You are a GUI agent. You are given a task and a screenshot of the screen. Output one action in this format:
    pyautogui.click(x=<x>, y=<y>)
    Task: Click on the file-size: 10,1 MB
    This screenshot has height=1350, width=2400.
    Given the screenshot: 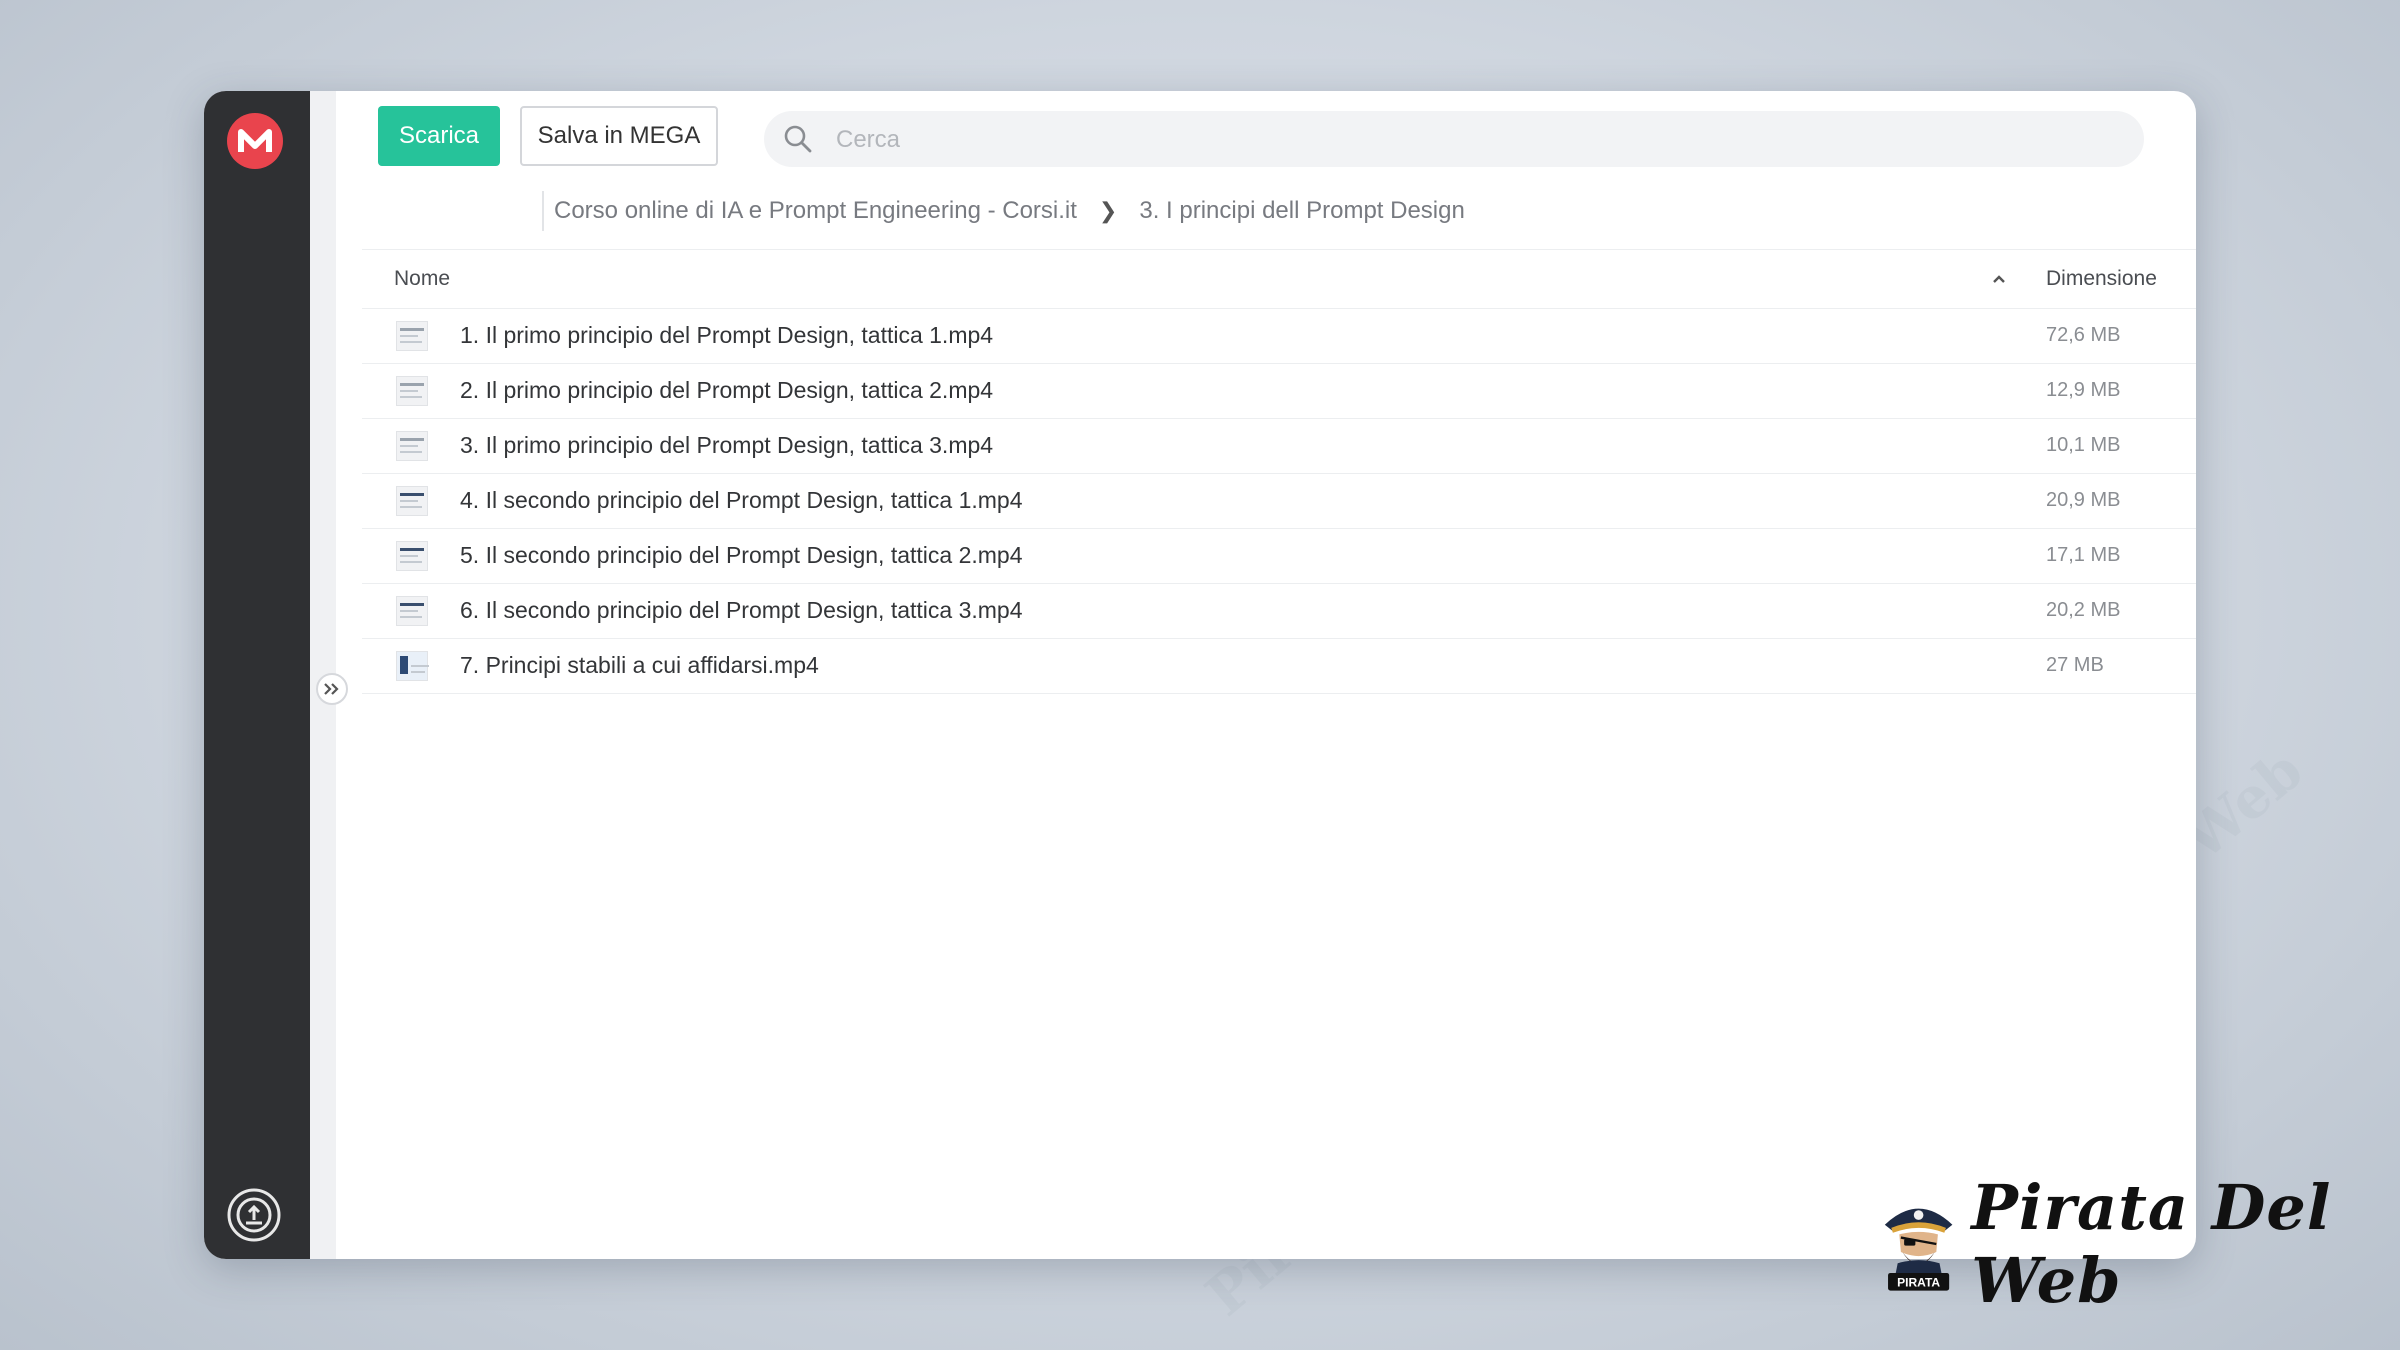 What is the action you would take?
    pyautogui.click(x=2083, y=445)
    